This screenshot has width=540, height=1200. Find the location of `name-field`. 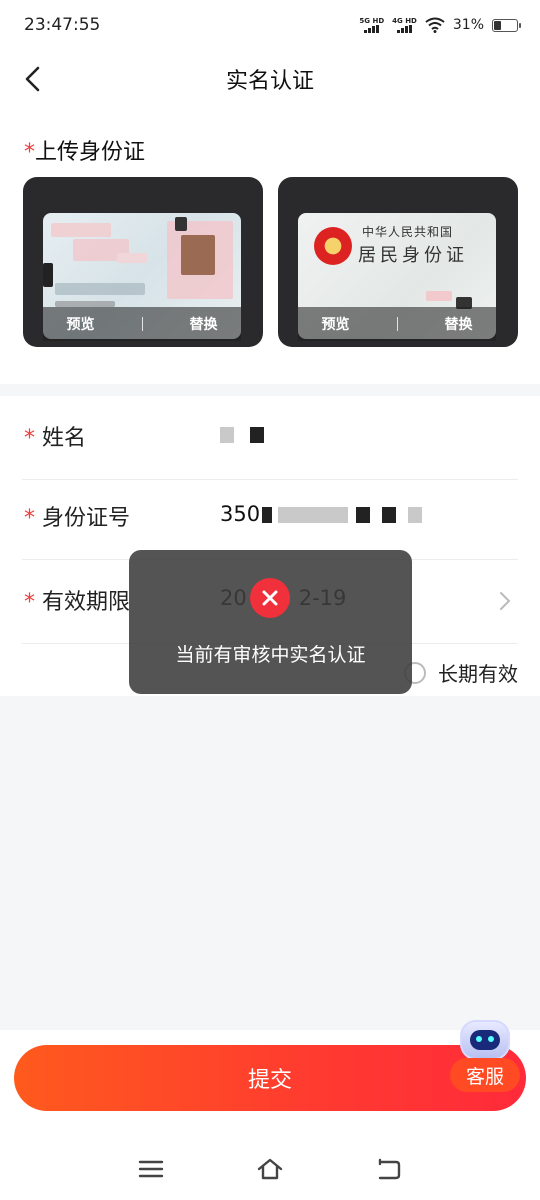

name-field is located at coordinates (242, 434).